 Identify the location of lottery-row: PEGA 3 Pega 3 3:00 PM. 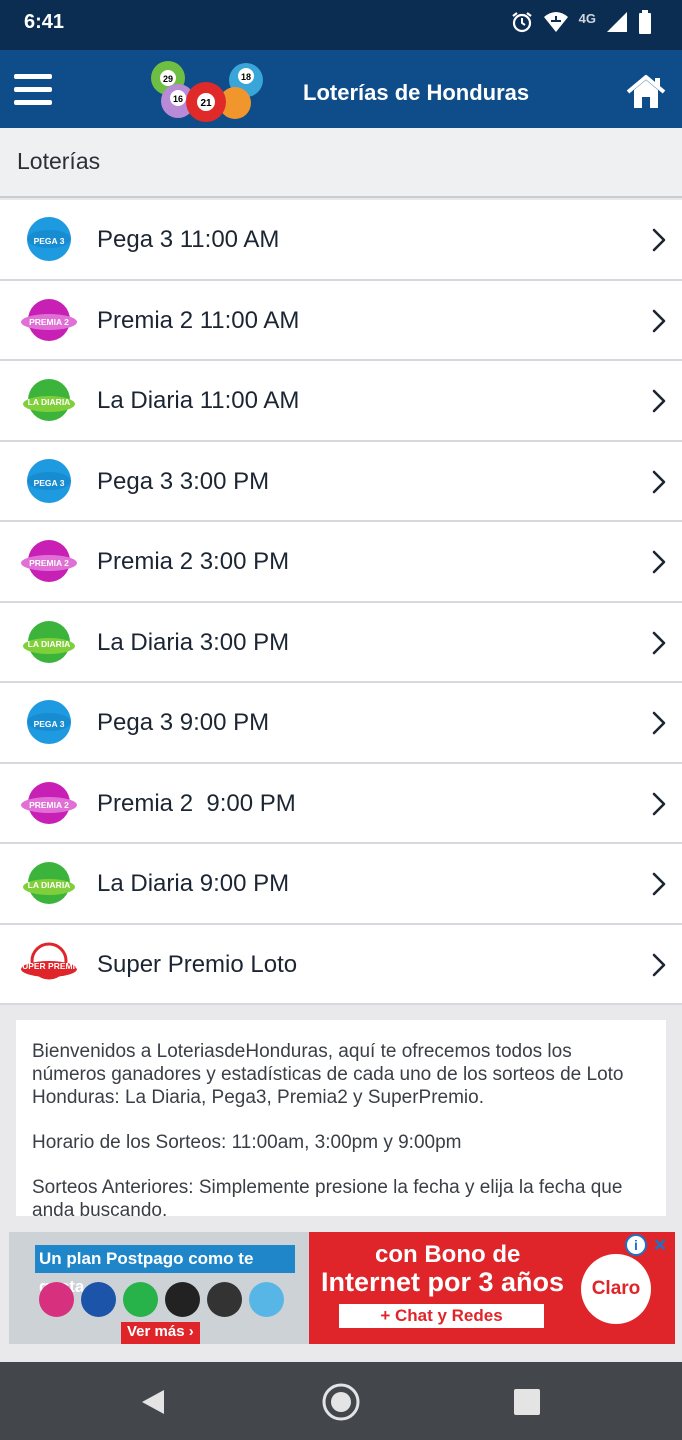
(341, 481).